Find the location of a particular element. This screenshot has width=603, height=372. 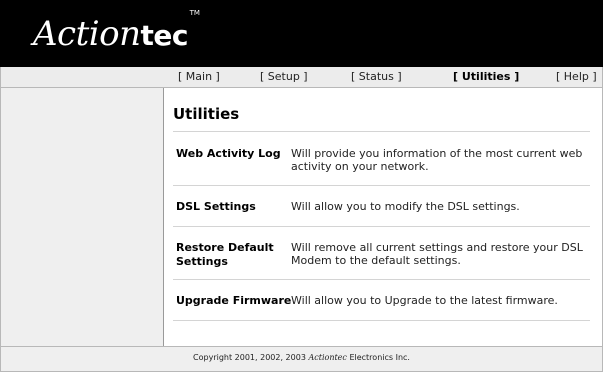

copyright-brand: Actiontec is located at coordinates (327, 357).